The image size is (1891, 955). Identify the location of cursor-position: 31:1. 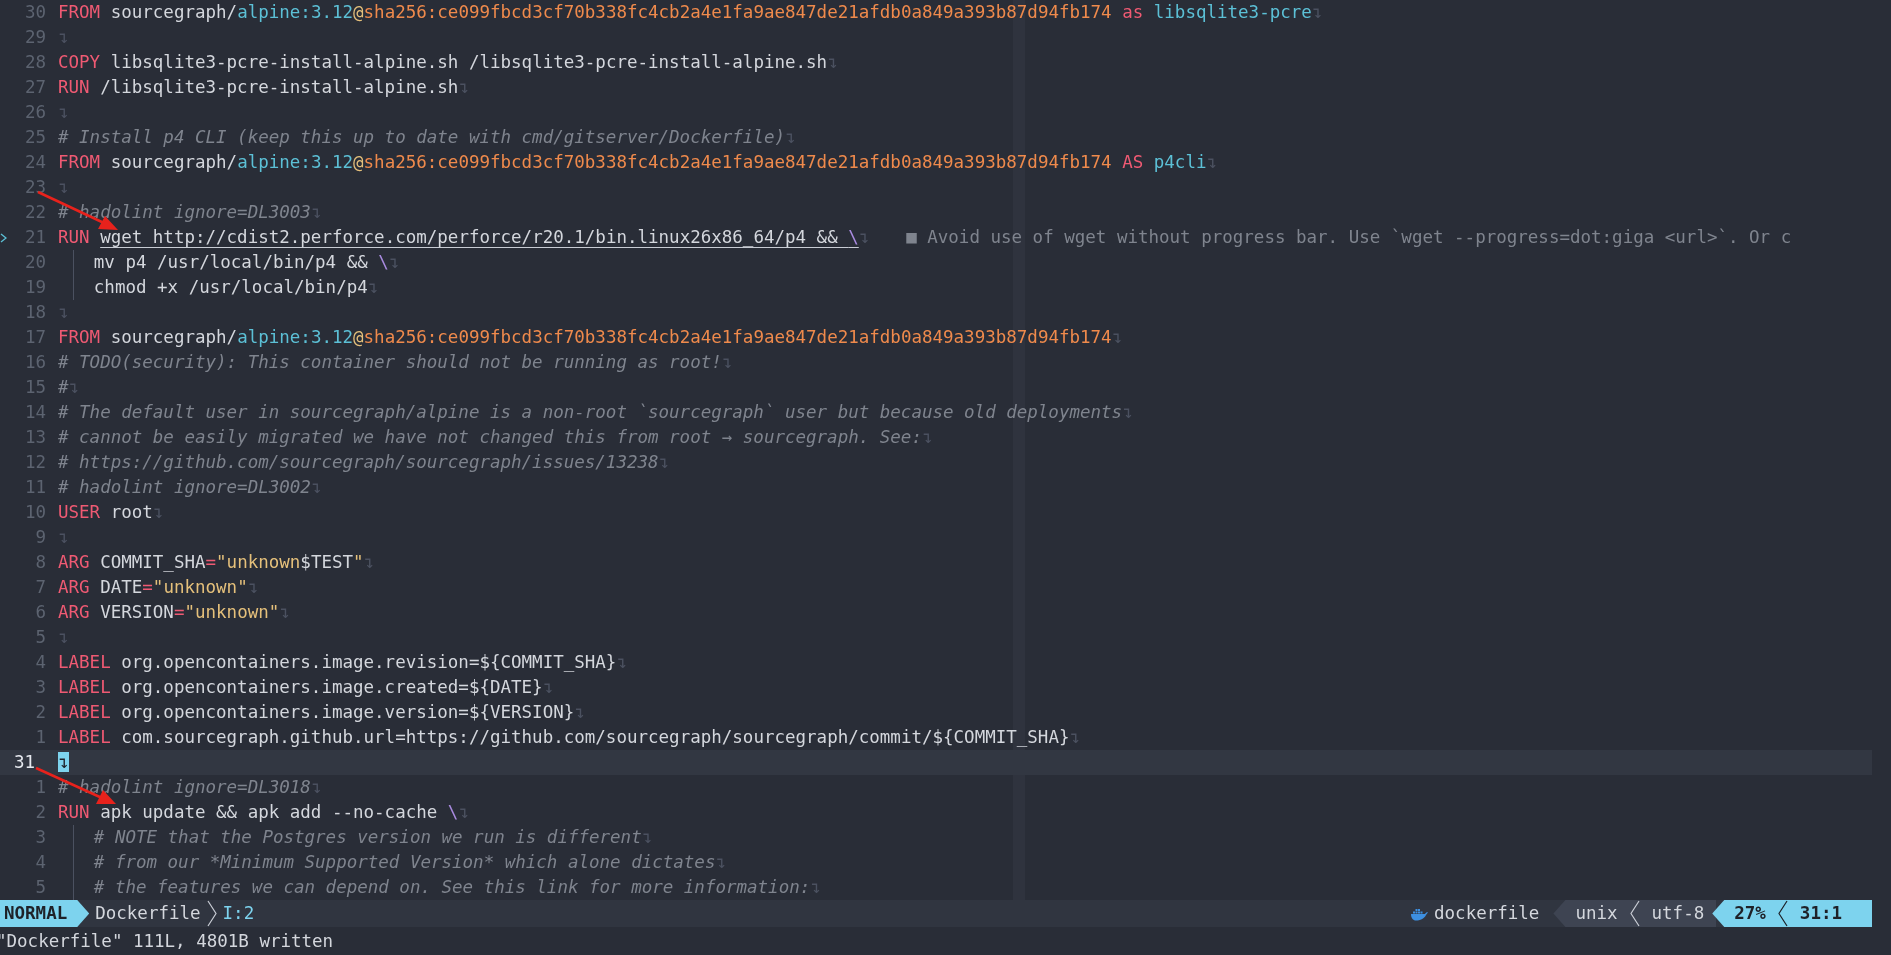
(1820, 913).